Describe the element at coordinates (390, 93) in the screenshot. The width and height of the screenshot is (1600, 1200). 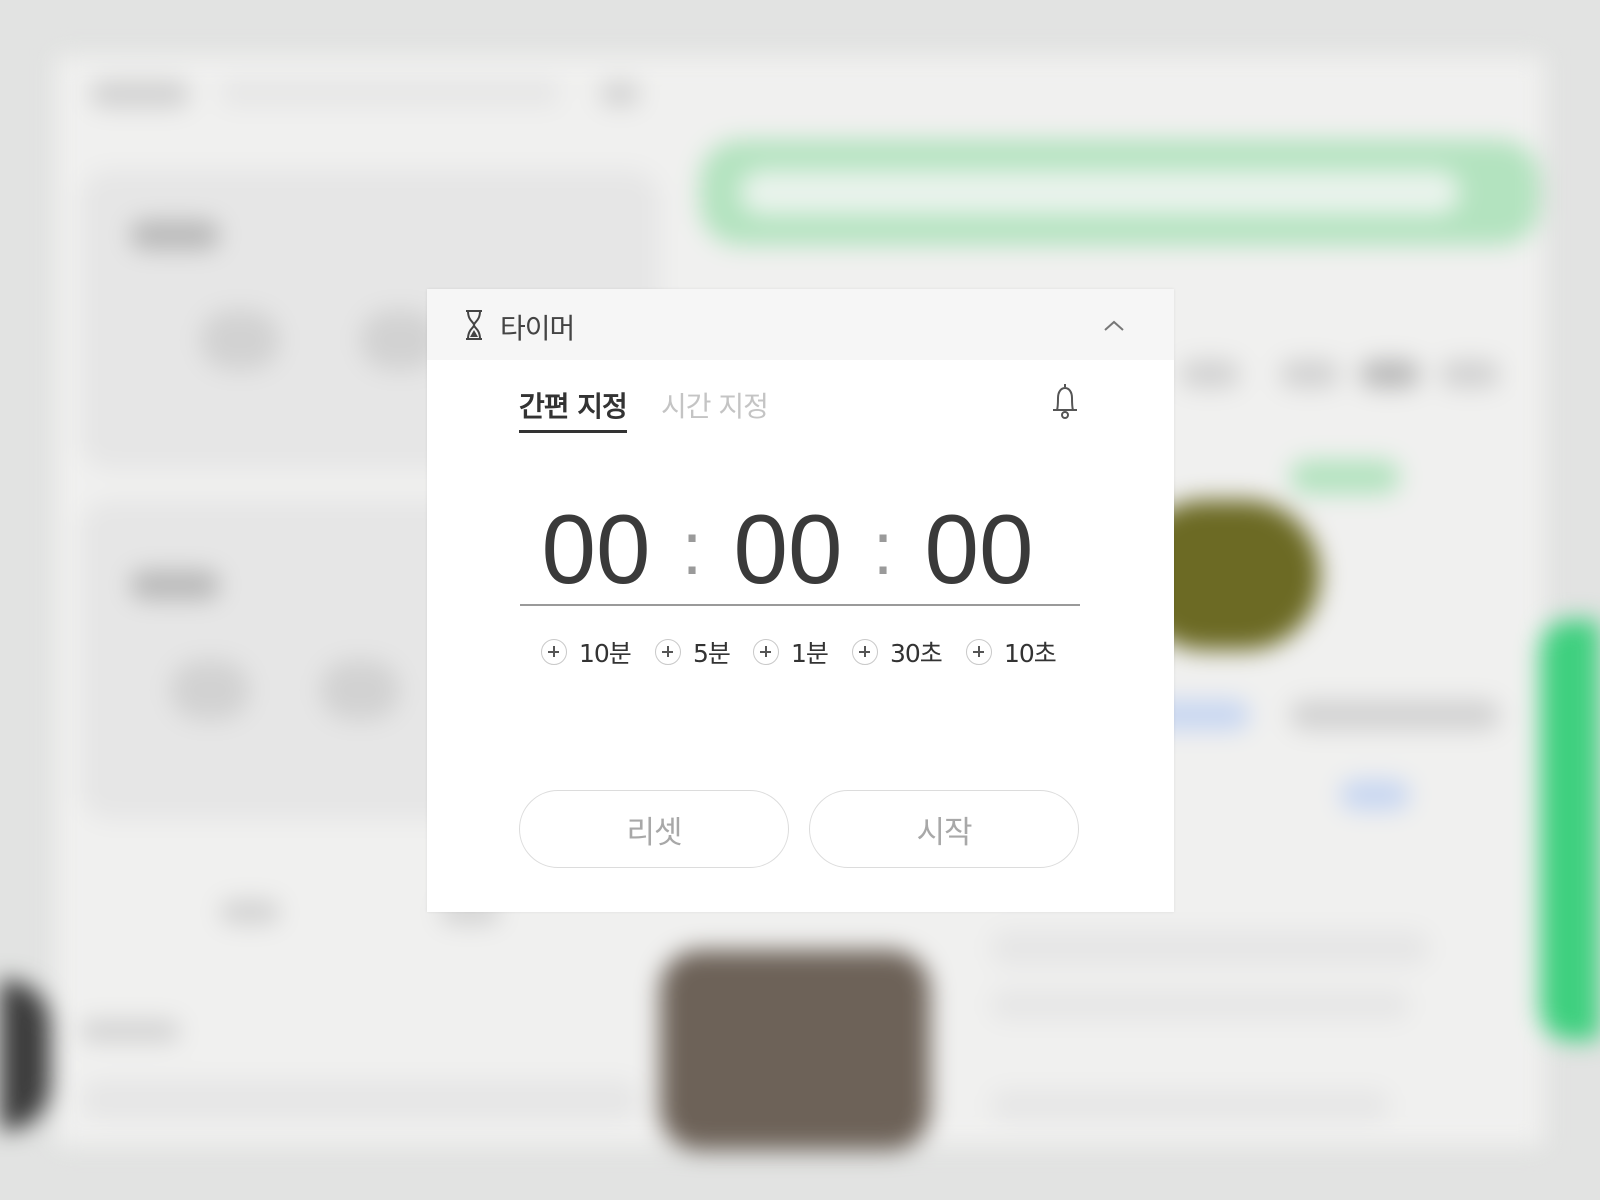
I see `bg-search` at that location.